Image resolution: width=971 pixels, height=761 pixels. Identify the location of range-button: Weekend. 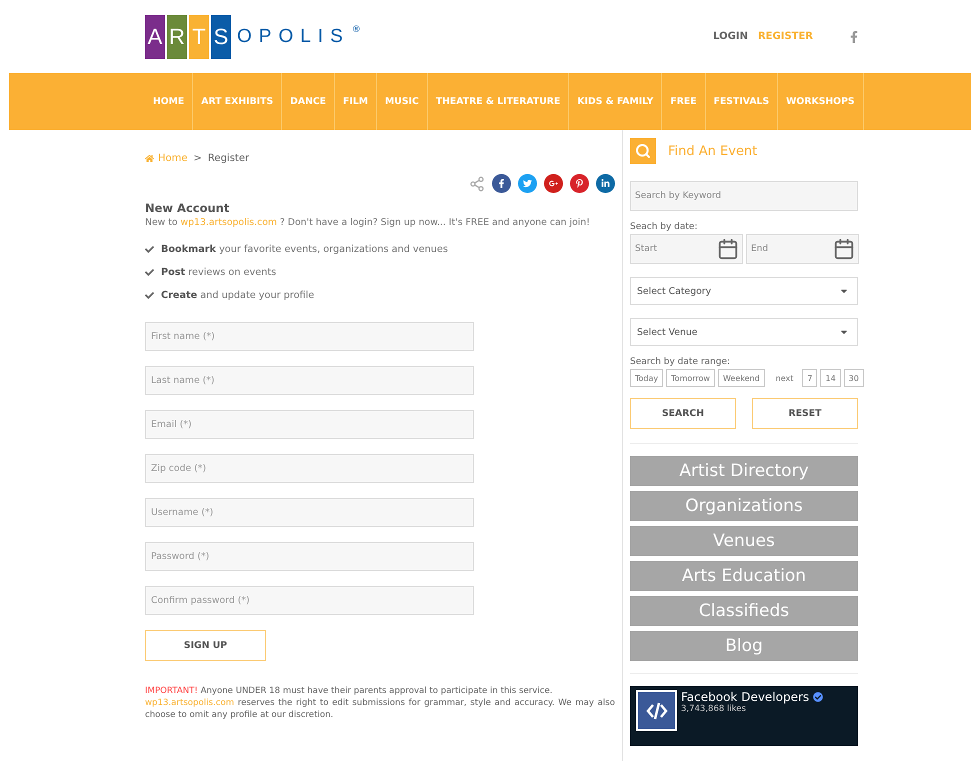
(741, 378).